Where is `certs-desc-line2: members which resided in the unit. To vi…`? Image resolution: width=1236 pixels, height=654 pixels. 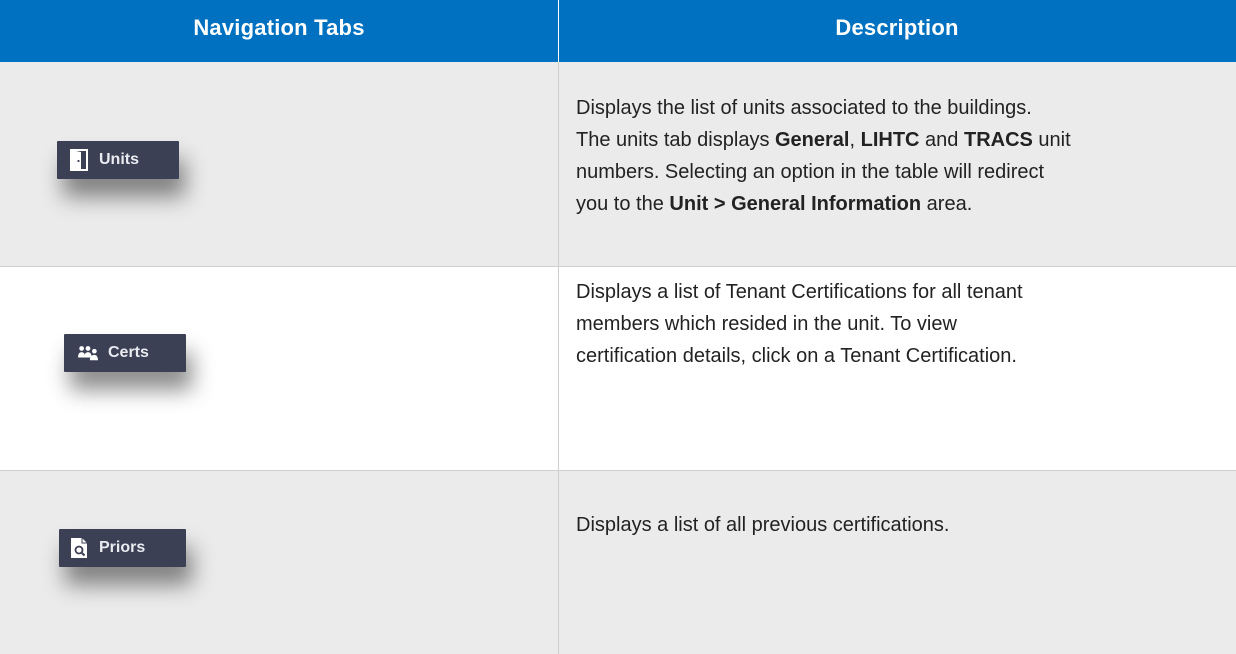 certs-desc-line2: members which resided in the unit. To vi… is located at coordinates (766, 324).